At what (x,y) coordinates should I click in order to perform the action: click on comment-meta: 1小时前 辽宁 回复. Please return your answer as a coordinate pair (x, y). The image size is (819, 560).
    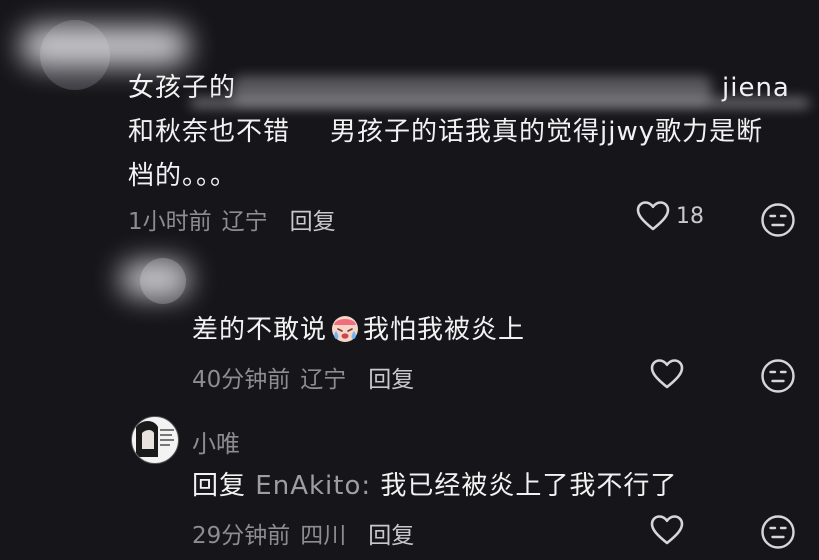
    Looking at the image, I should click on (232, 219).